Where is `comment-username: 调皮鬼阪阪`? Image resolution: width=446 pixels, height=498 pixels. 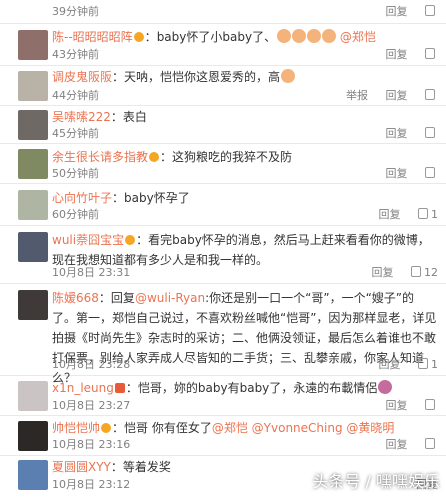
comment-username: 调皮鬼阪阪 is located at coordinates (82, 77).